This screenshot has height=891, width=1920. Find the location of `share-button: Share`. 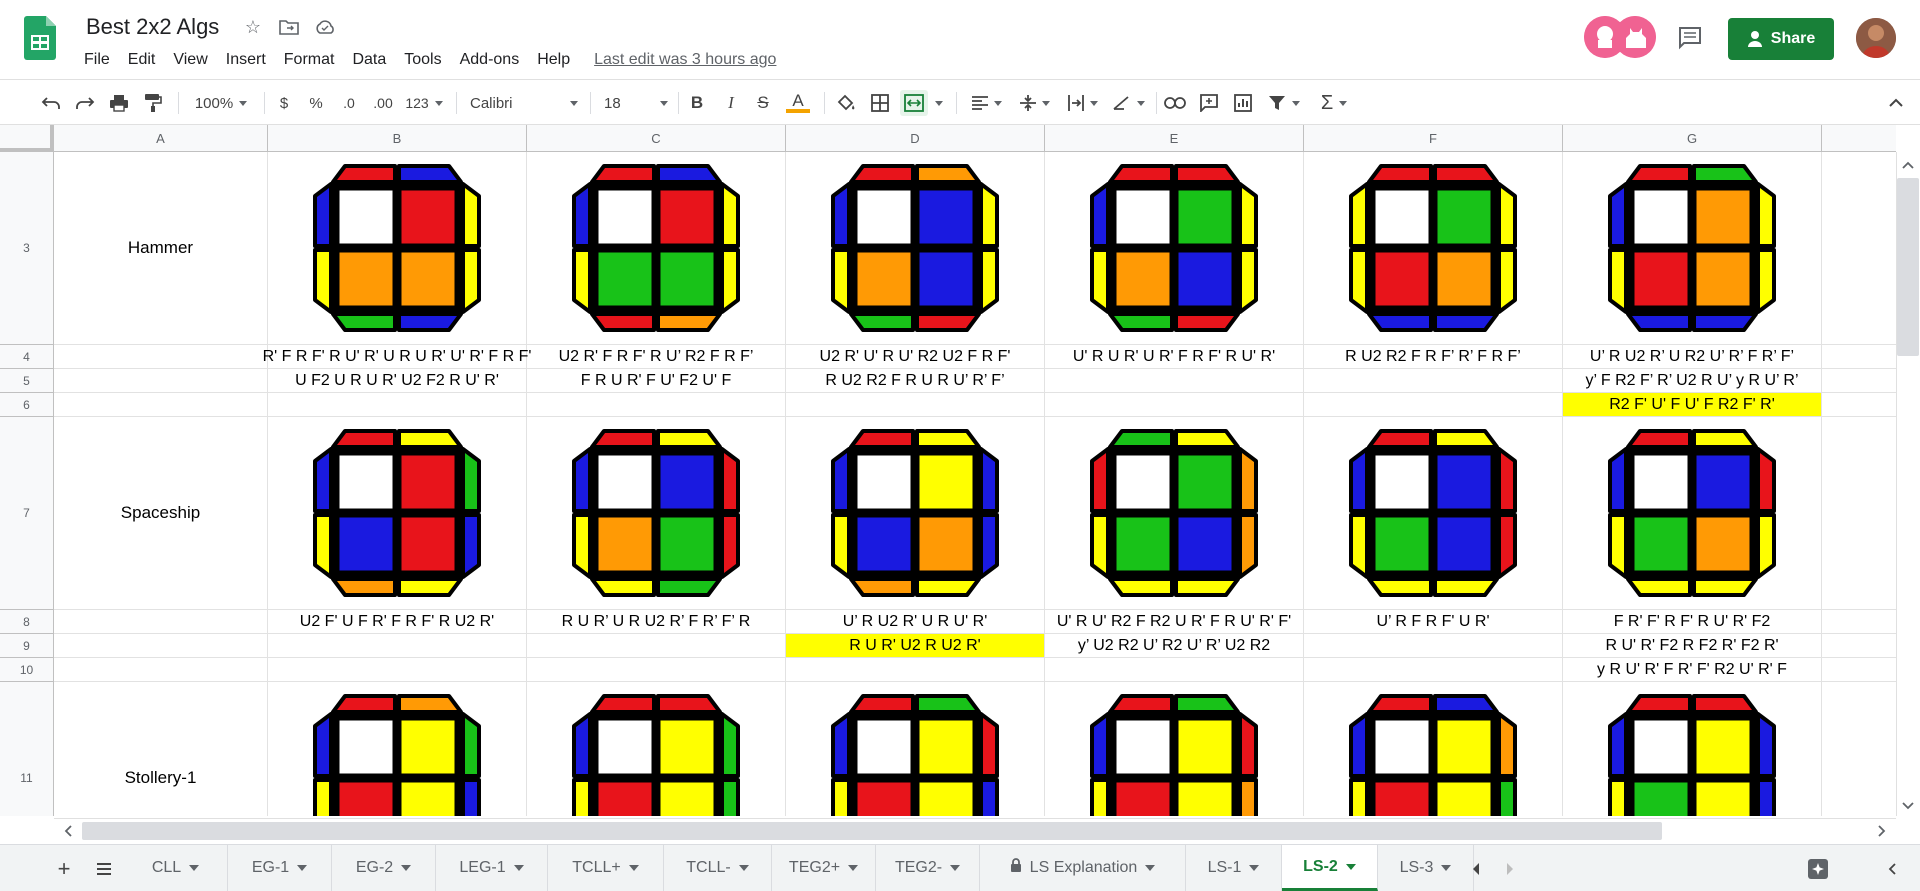

share-button: Share is located at coordinates (1781, 39).